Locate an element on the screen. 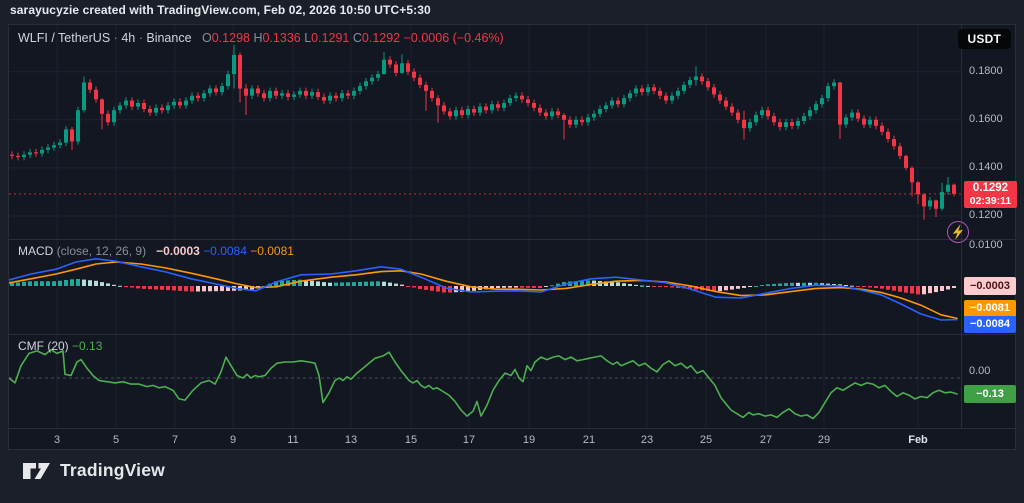  high-value: 0.1336 is located at coordinates (281, 38).